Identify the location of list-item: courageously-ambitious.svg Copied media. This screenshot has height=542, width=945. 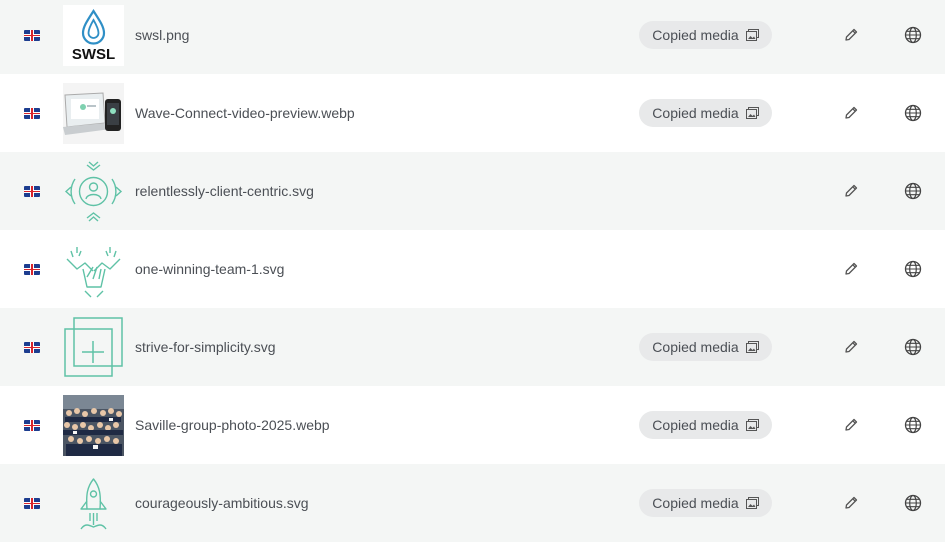
(472, 503).